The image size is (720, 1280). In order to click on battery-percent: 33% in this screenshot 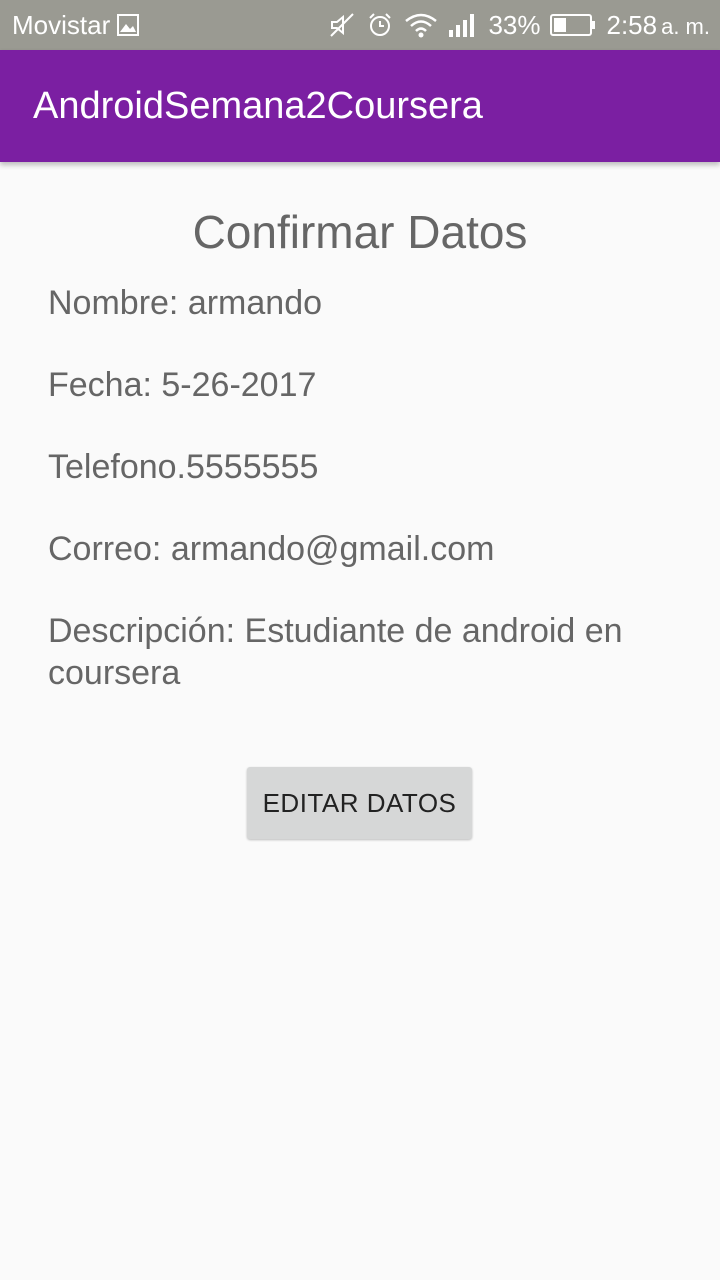, I will do `click(514, 24)`.